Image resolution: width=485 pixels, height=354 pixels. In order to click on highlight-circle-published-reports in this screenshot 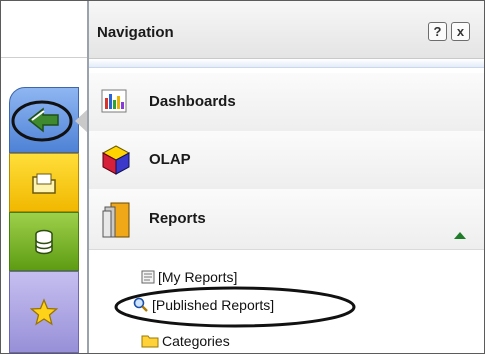, I will do `click(235, 307)`.